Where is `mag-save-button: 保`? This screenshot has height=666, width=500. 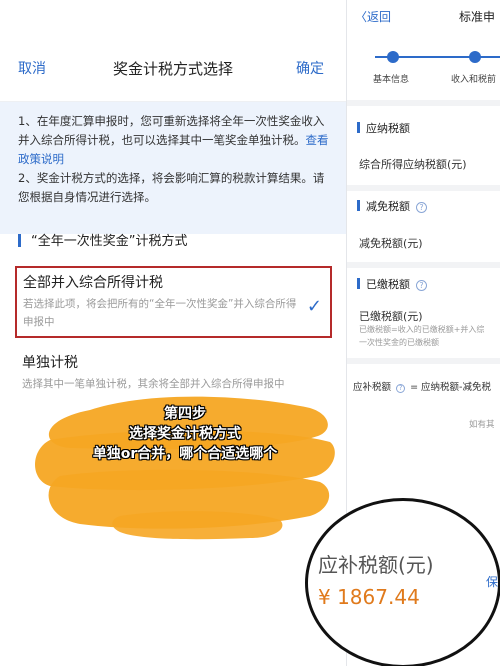
mag-save-button: 保 is located at coordinates (492, 582).